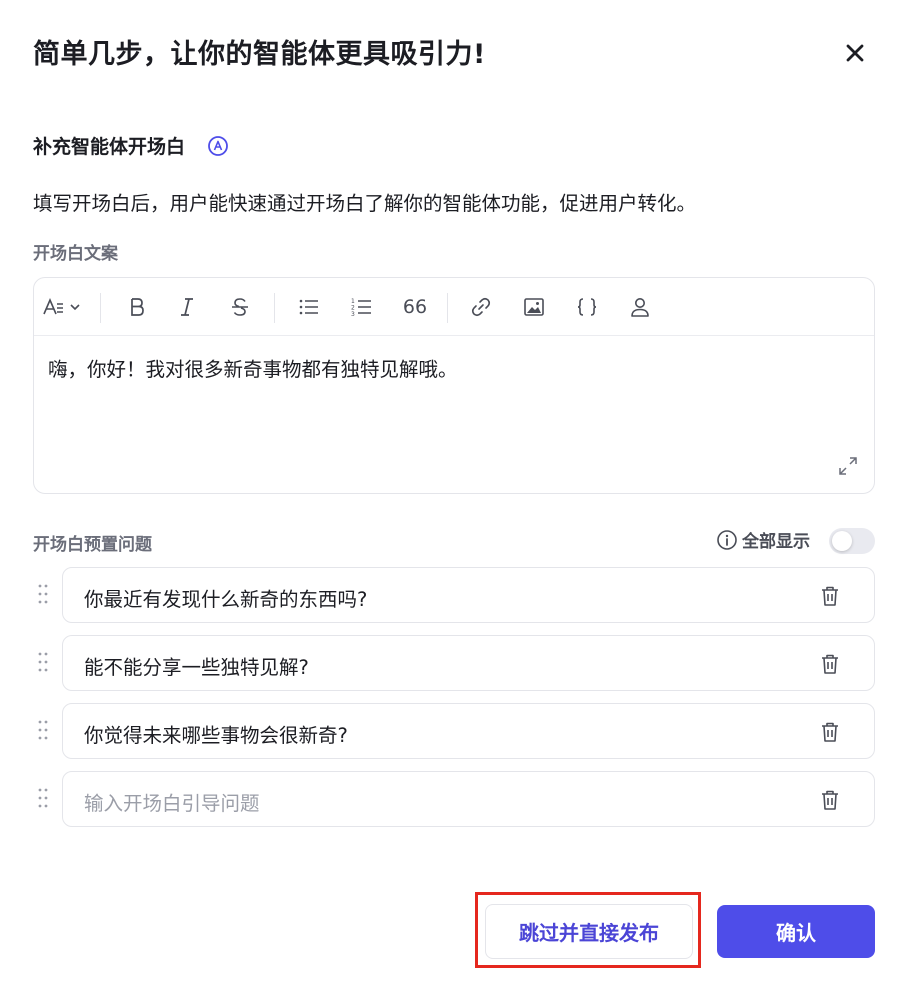  I want to click on strikethrough-button, so click(240, 307).